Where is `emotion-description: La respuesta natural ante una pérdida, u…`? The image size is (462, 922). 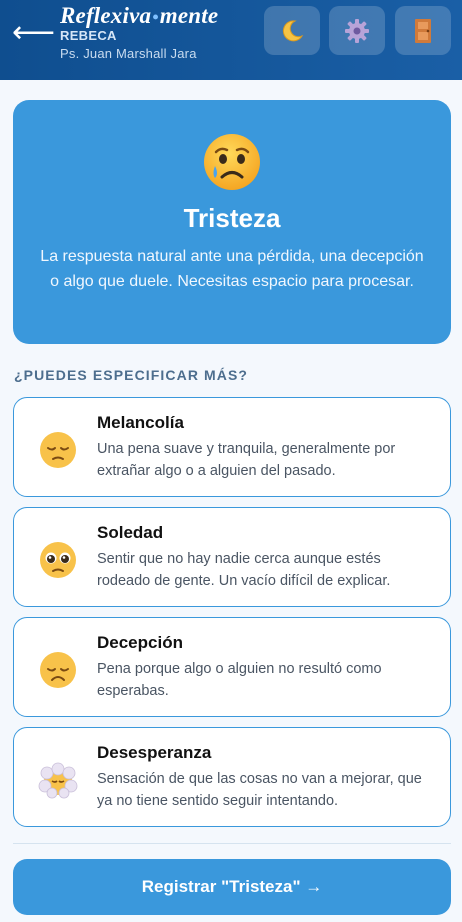 emotion-description: La respuesta natural ante una pérdida, u… is located at coordinates (232, 269).